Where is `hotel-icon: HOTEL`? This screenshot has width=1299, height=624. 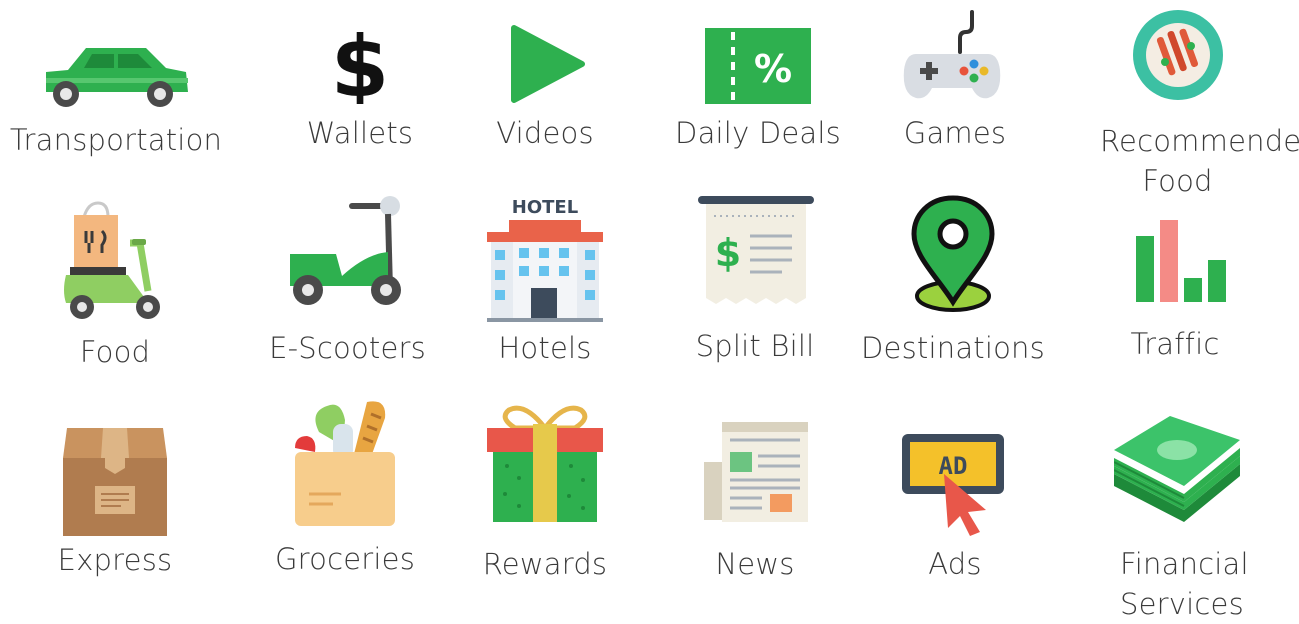 hotel-icon: HOTEL is located at coordinates (545, 259).